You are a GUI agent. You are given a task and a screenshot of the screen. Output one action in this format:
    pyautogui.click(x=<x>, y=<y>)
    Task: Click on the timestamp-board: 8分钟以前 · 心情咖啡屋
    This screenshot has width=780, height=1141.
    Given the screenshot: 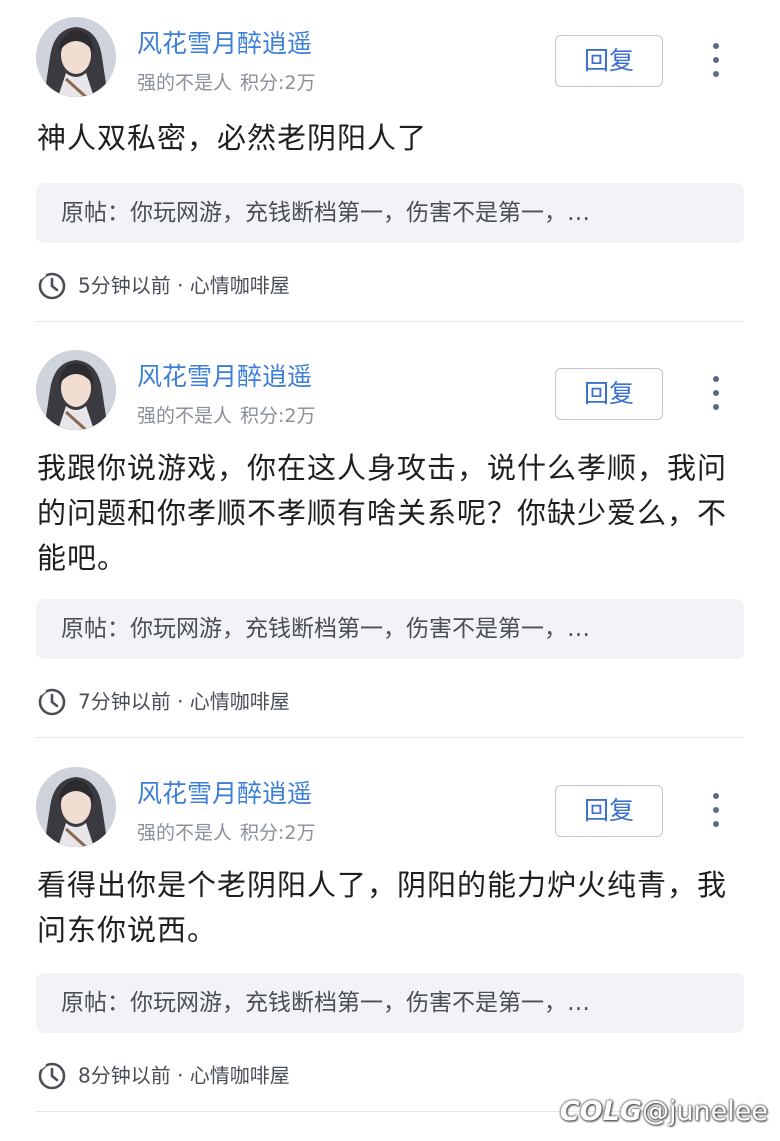 What is the action you would take?
    pyautogui.click(x=184, y=1075)
    